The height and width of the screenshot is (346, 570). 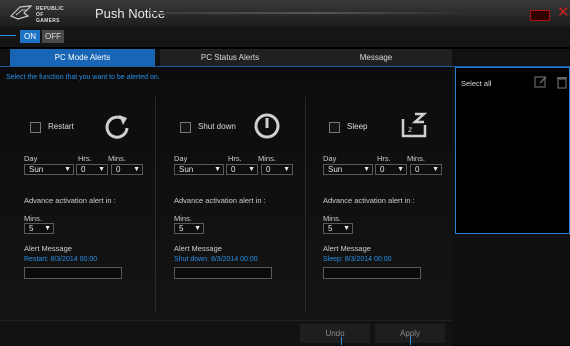 I want to click on edit-icon, so click(x=541, y=82).